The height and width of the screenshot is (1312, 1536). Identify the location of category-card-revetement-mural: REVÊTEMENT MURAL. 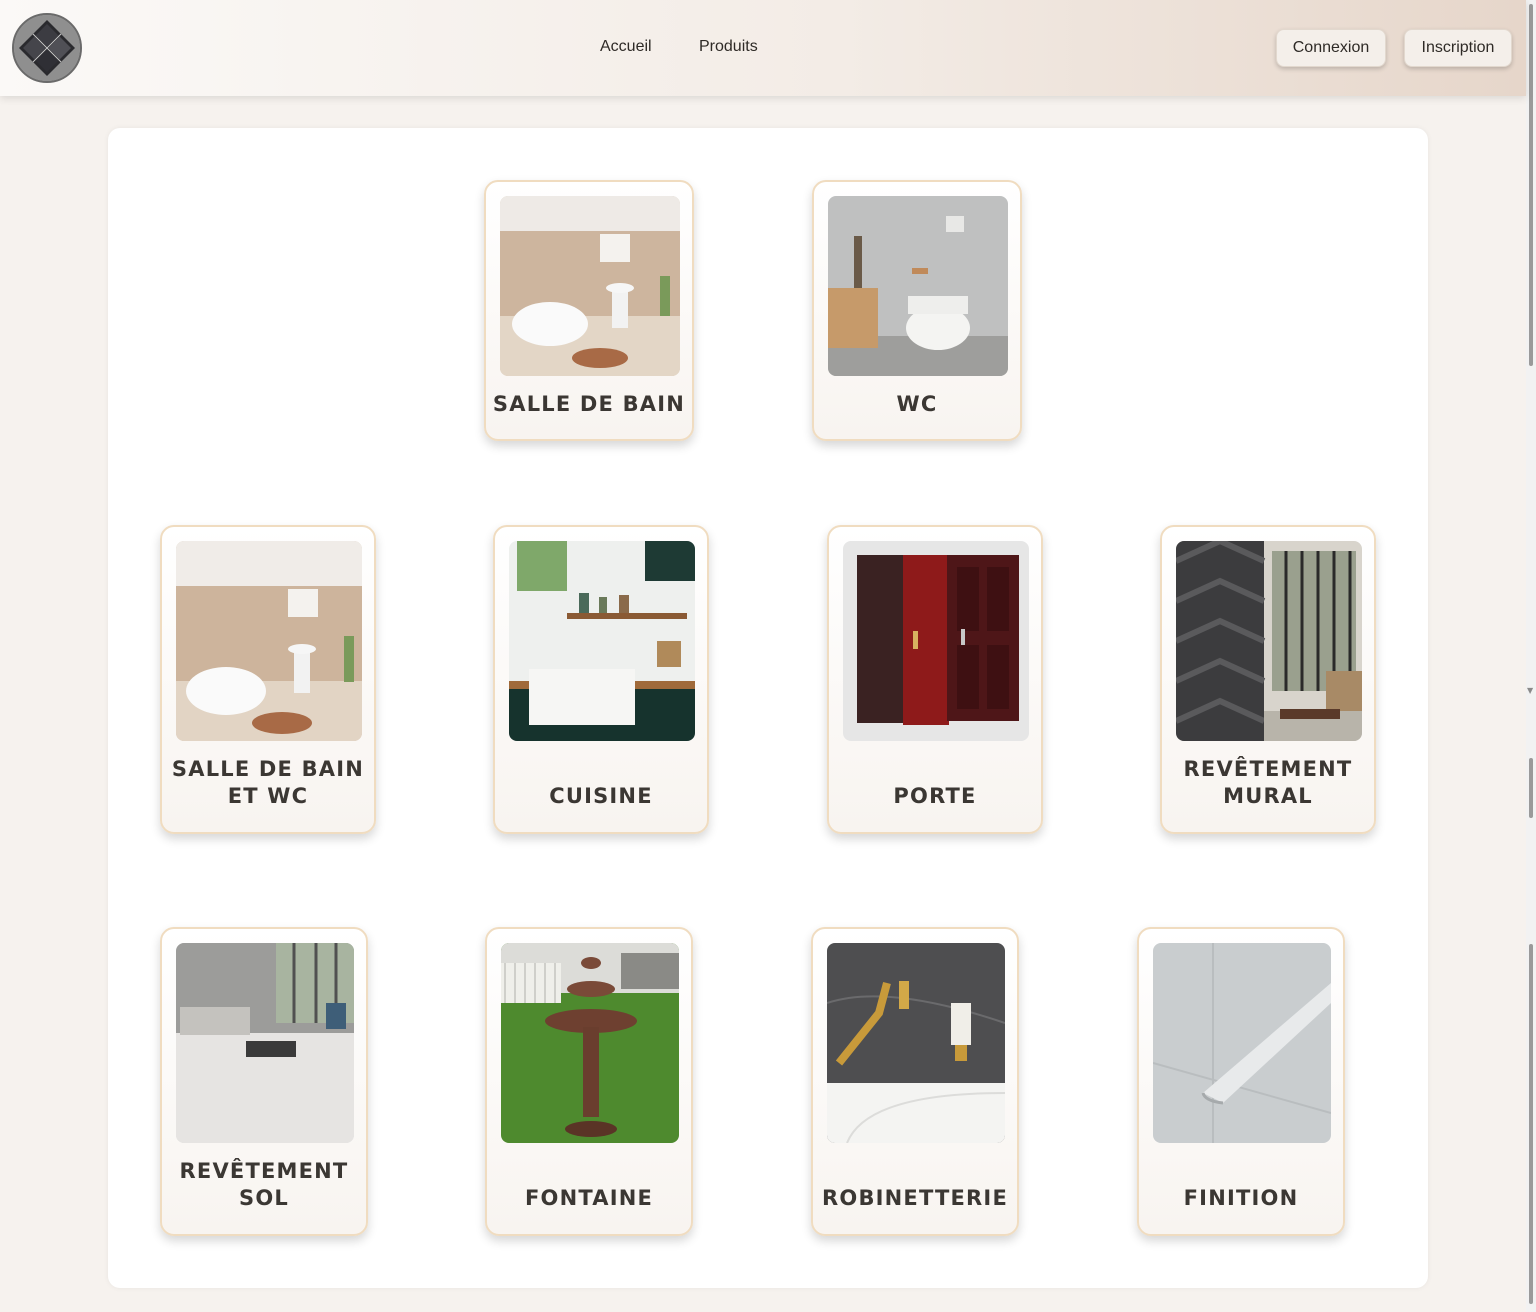
(1268, 679).